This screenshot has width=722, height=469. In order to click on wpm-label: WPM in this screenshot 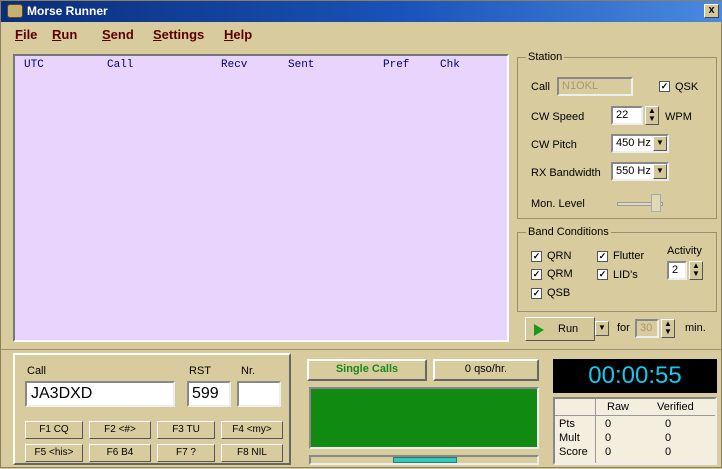, I will do `click(678, 117)`.